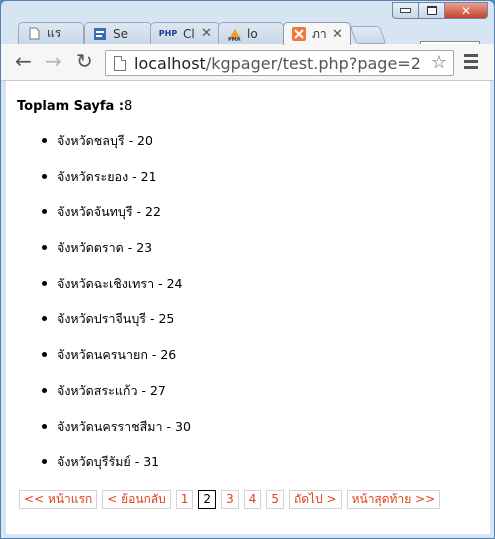  Describe the element at coordinates (315, 499) in the screenshot. I see `next-page-link: ถัดไป >` at that location.